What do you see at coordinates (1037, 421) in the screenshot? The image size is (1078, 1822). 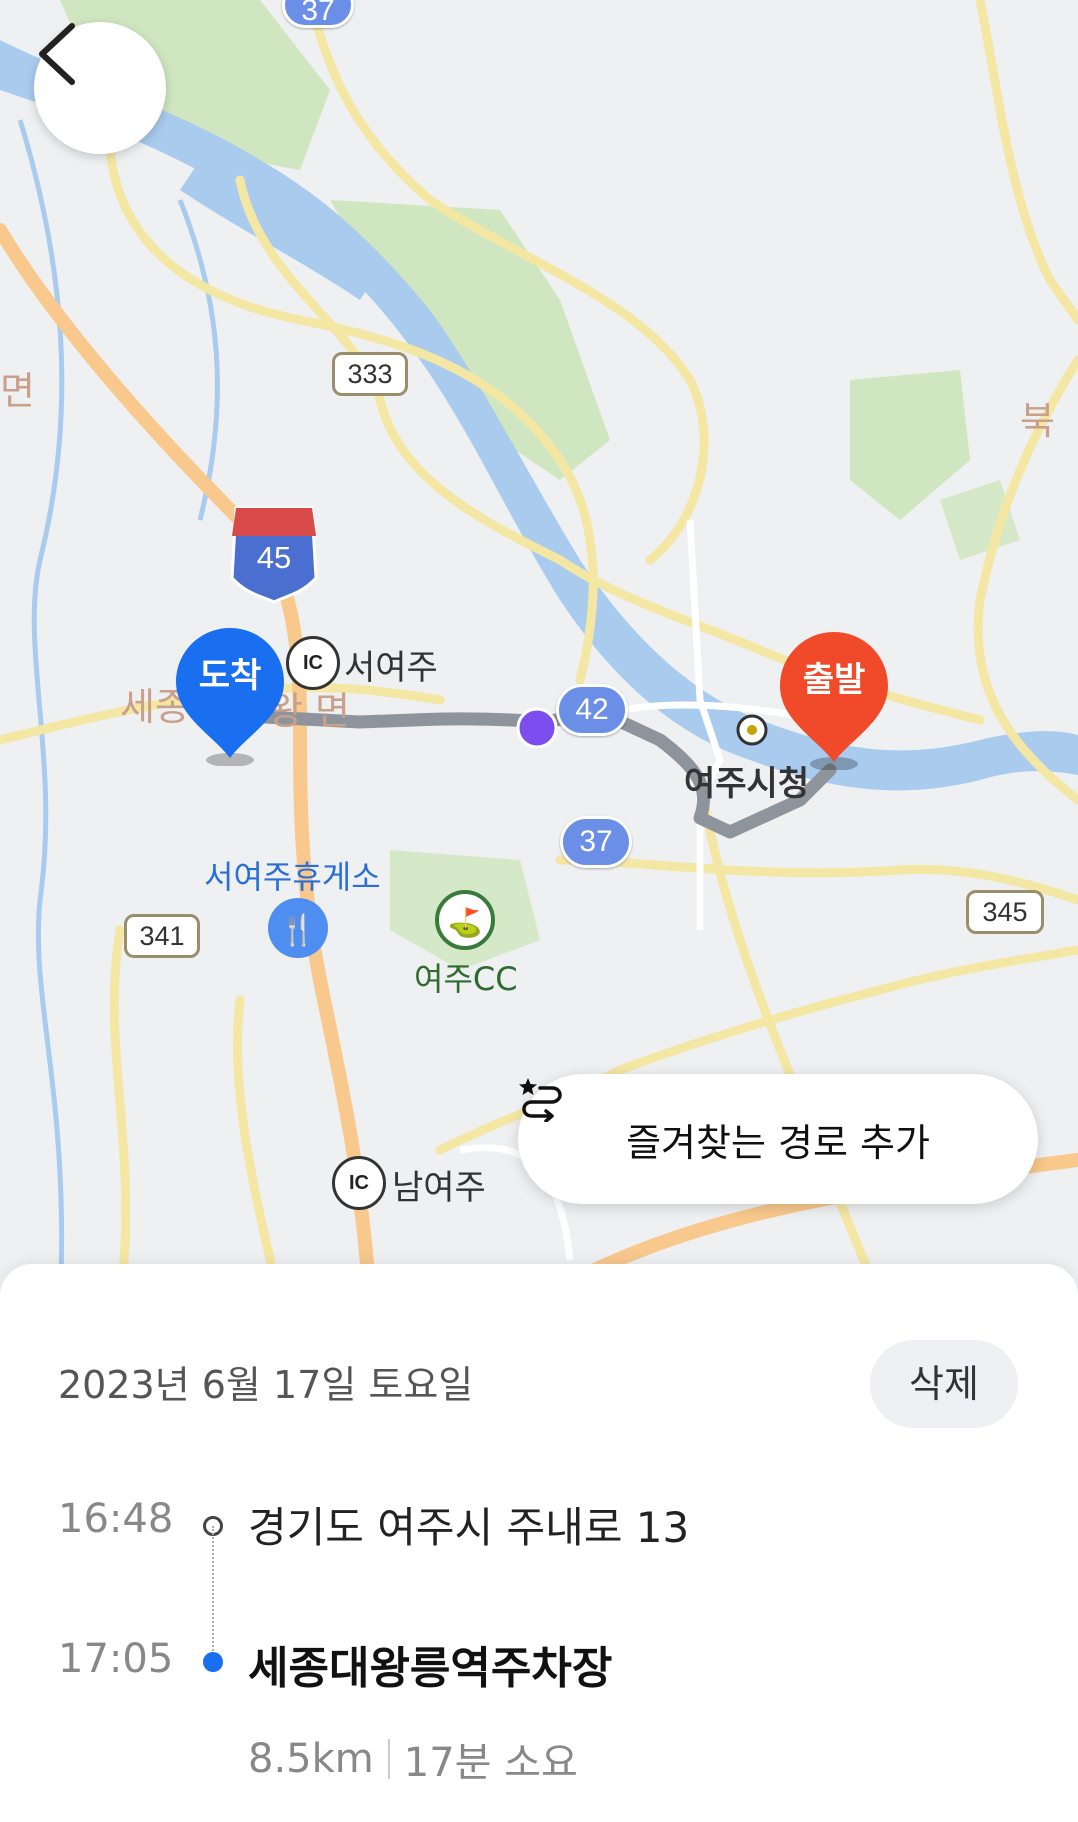 I see `area-label-buk: 북` at bounding box center [1037, 421].